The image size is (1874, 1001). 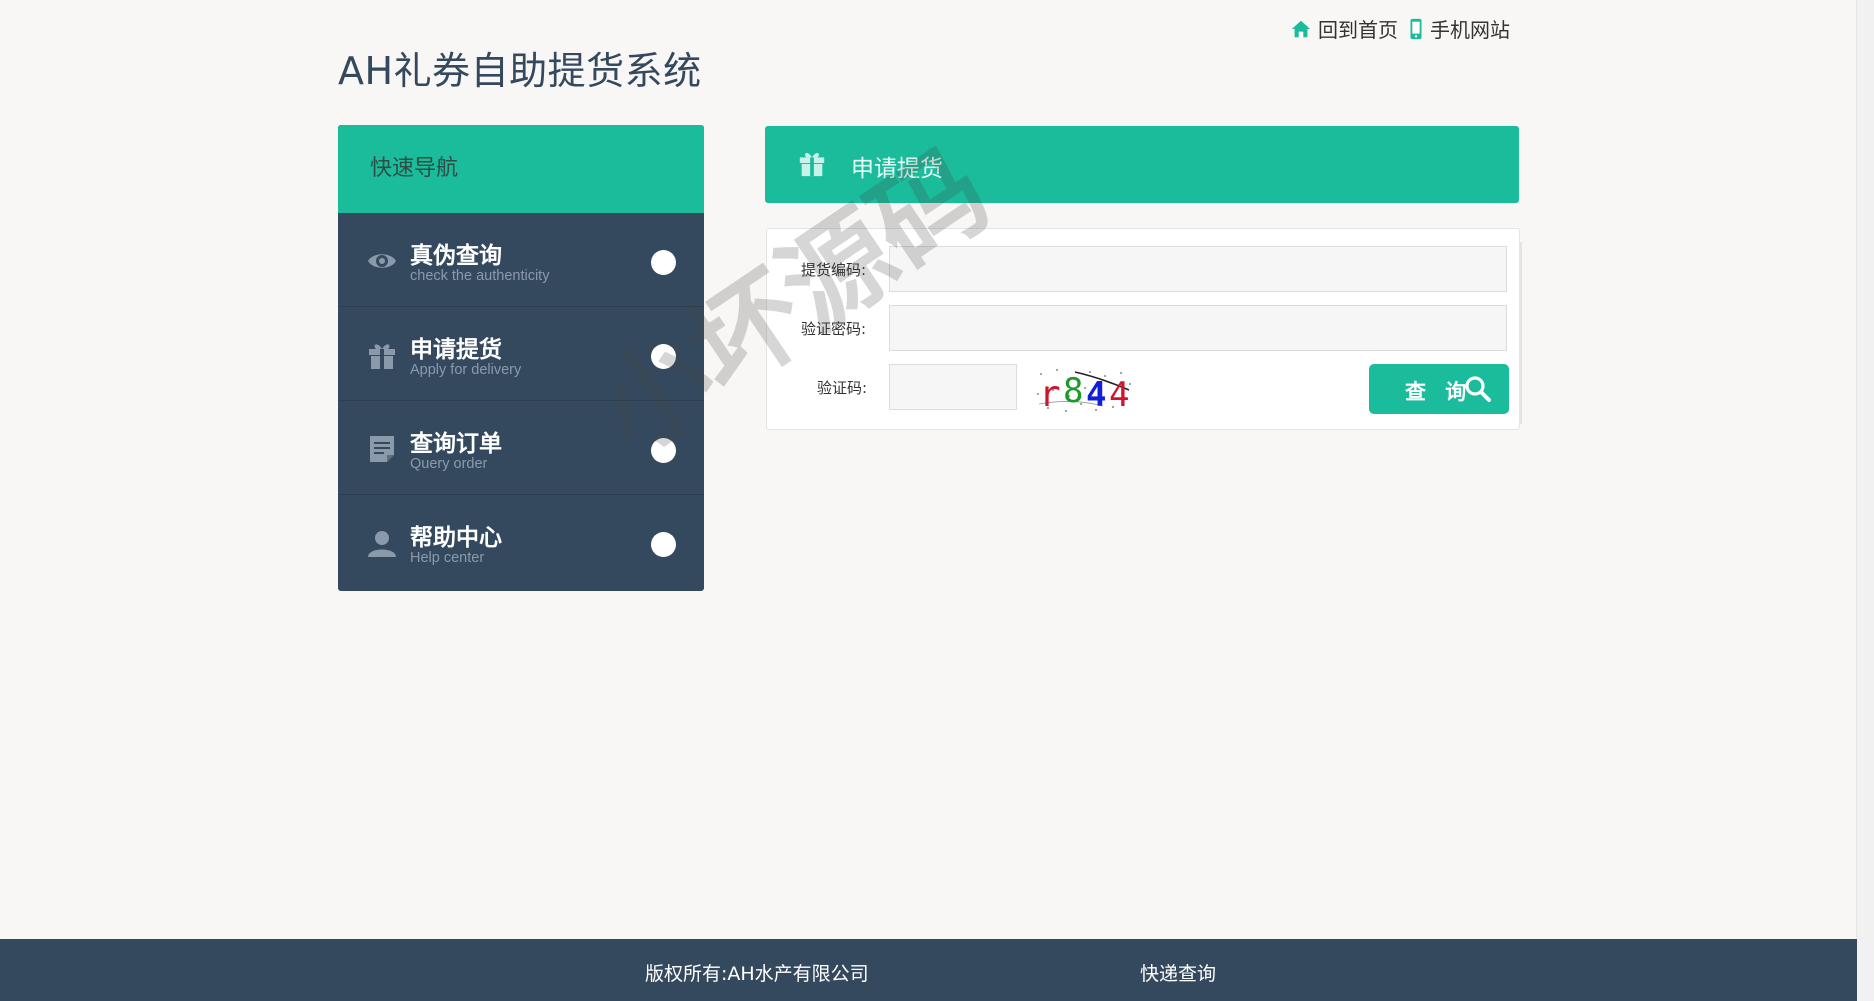 What do you see at coordinates (1358, 30) in the screenshot?
I see `home-link-label: 回到首页` at bounding box center [1358, 30].